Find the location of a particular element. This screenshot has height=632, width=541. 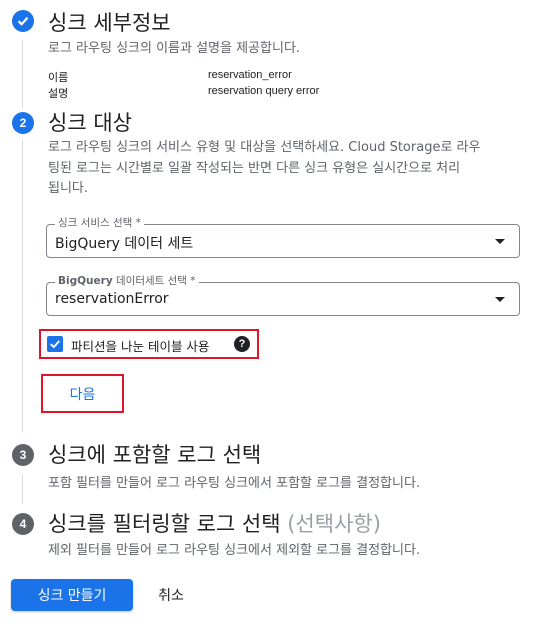

step4-title-text: 싱크를 필터링할 로그 선택 is located at coordinates (168, 524).